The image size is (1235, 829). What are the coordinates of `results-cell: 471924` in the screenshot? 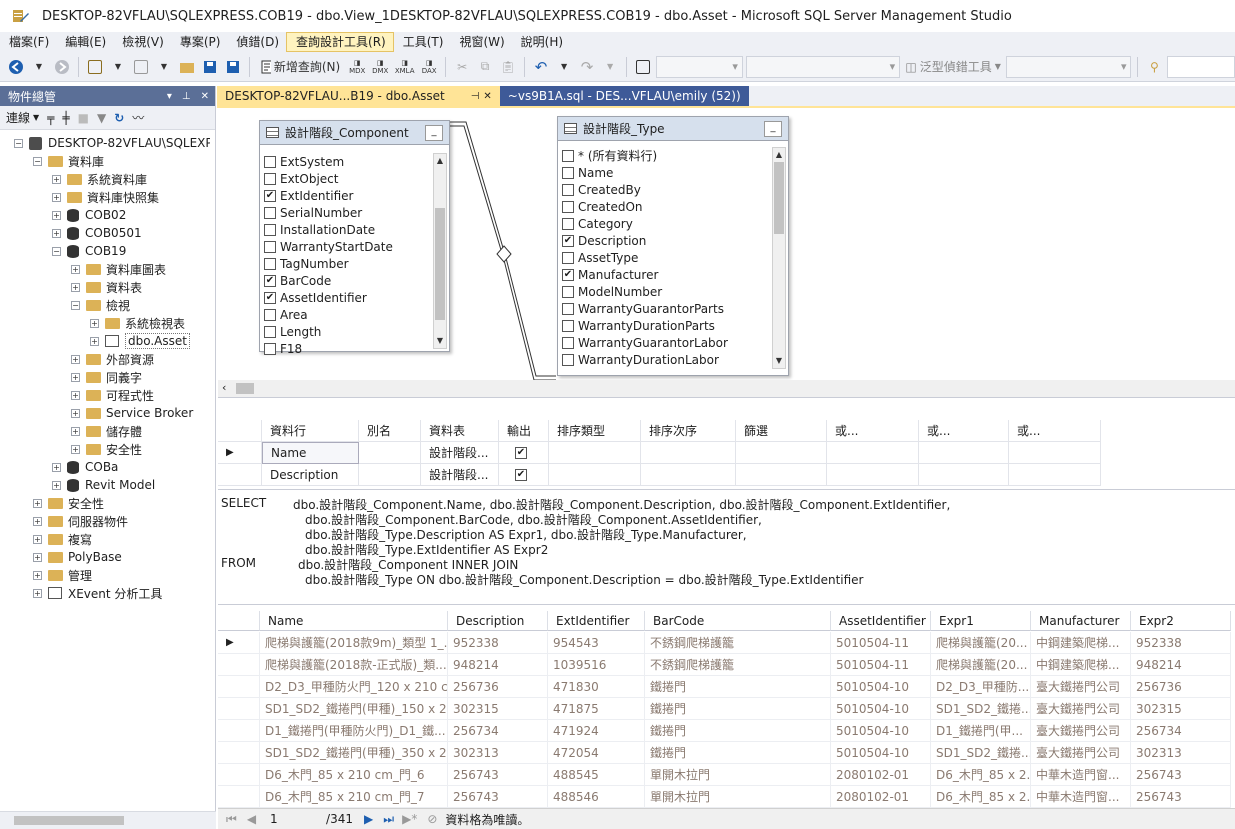 It's located at (596, 731).